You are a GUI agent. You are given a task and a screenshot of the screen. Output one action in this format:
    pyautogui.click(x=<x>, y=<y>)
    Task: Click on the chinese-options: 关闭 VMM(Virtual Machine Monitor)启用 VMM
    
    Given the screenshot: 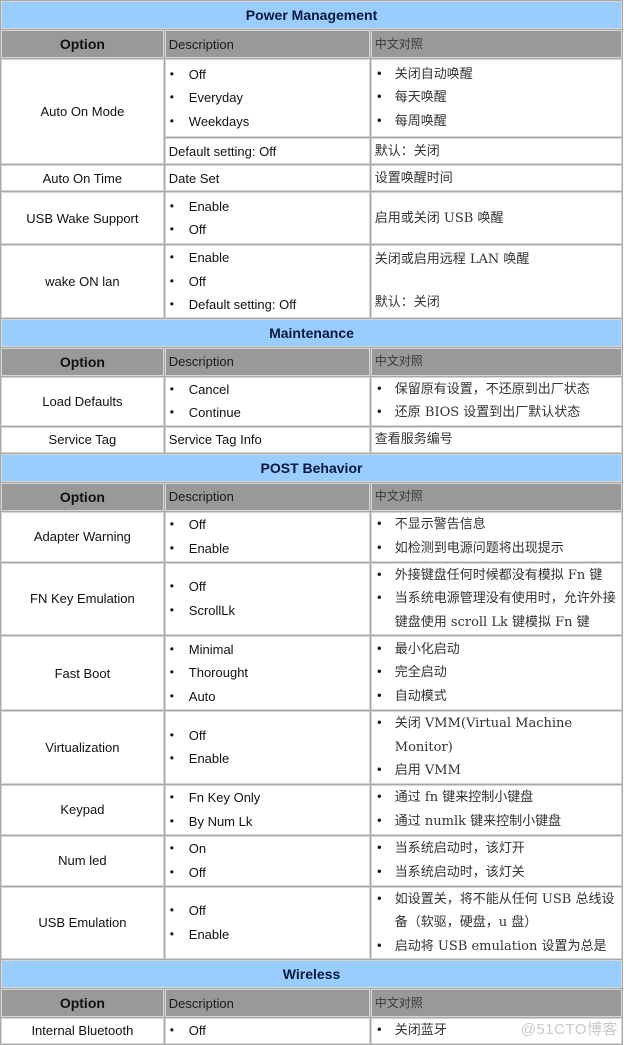 What is the action you would take?
    pyautogui.click(x=496, y=747)
    